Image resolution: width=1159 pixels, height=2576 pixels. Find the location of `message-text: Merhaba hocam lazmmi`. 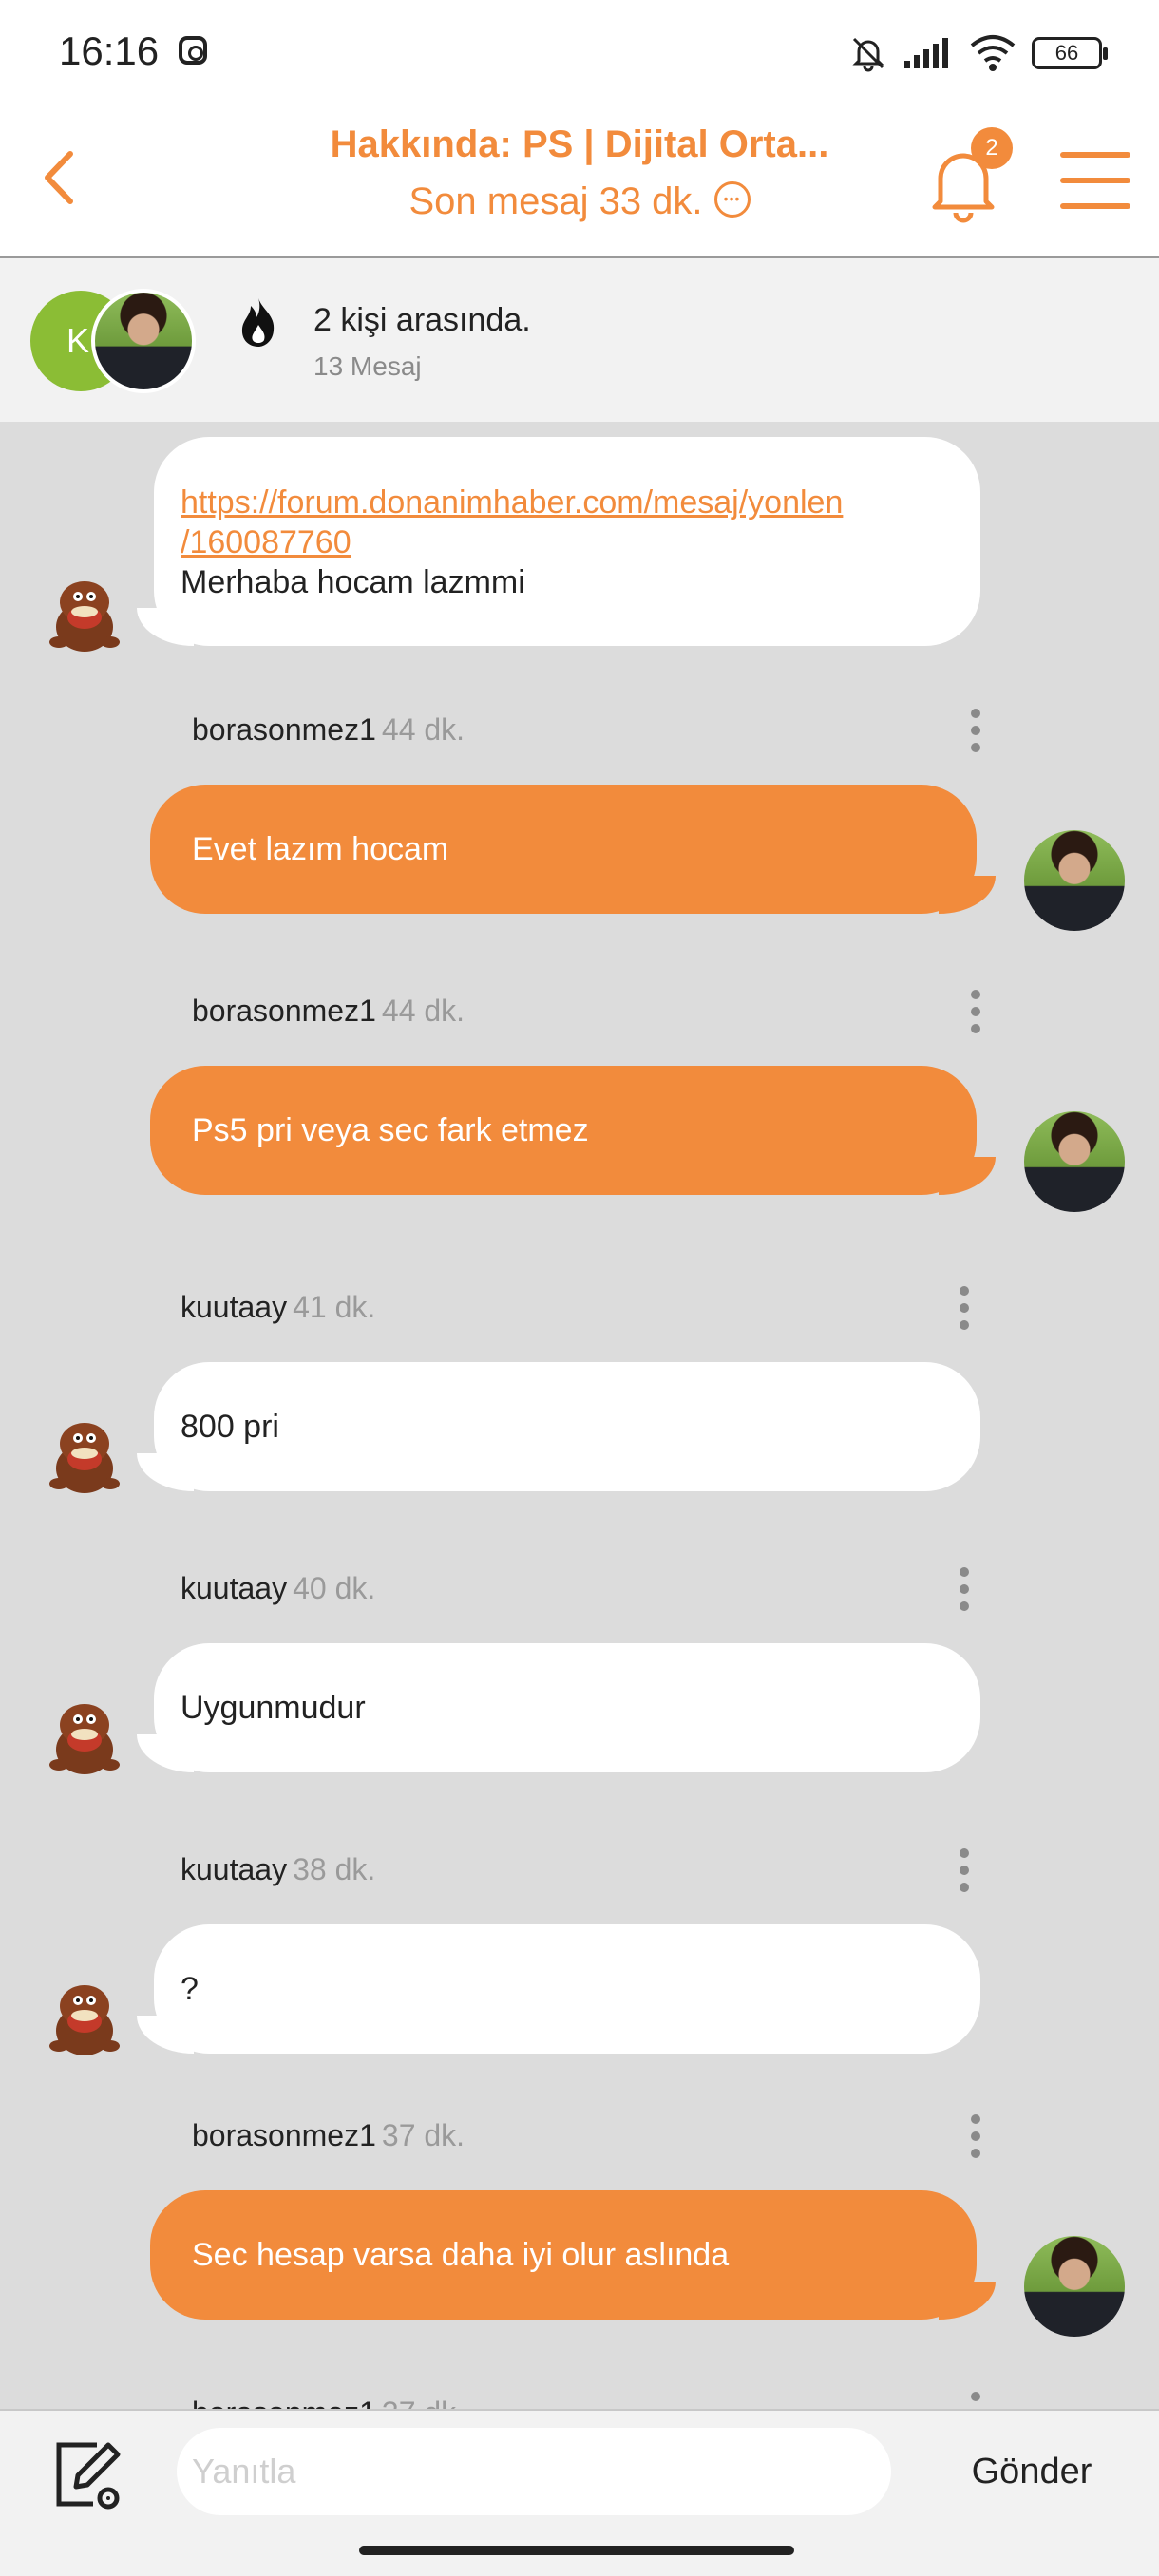

message-text: Merhaba hocam lazmmi is located at coordinates (352, 582).